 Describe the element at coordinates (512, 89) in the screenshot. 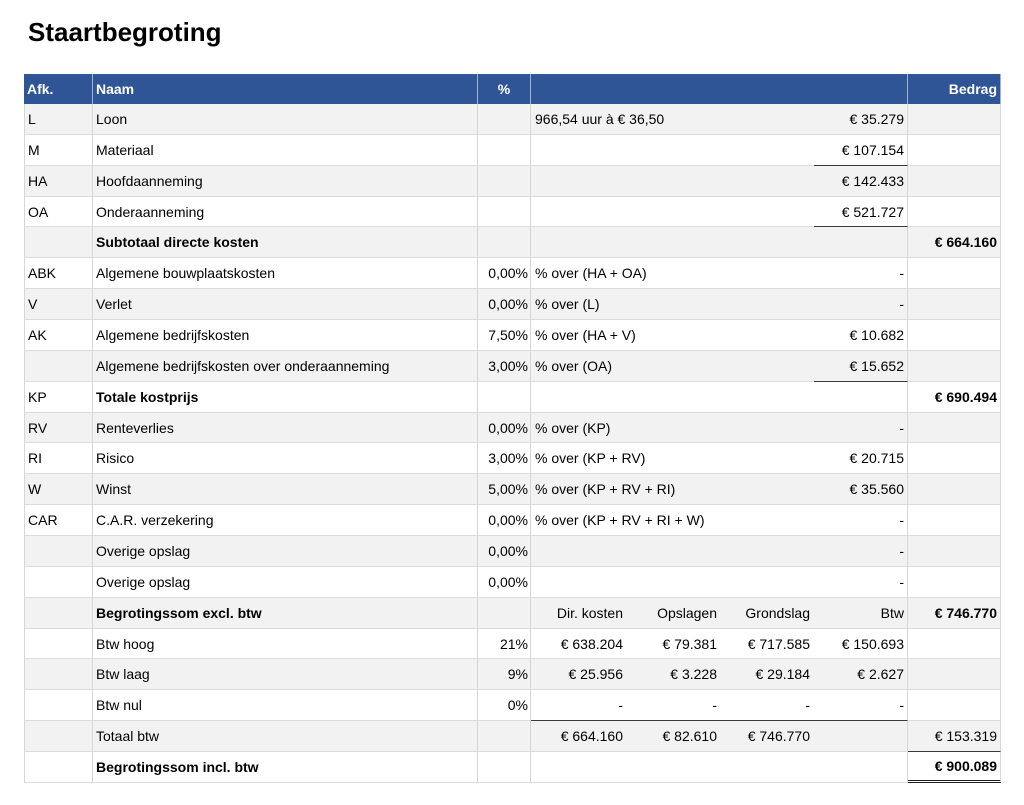

I see `table-header: Afk. Naam % Bedrag` at that location.